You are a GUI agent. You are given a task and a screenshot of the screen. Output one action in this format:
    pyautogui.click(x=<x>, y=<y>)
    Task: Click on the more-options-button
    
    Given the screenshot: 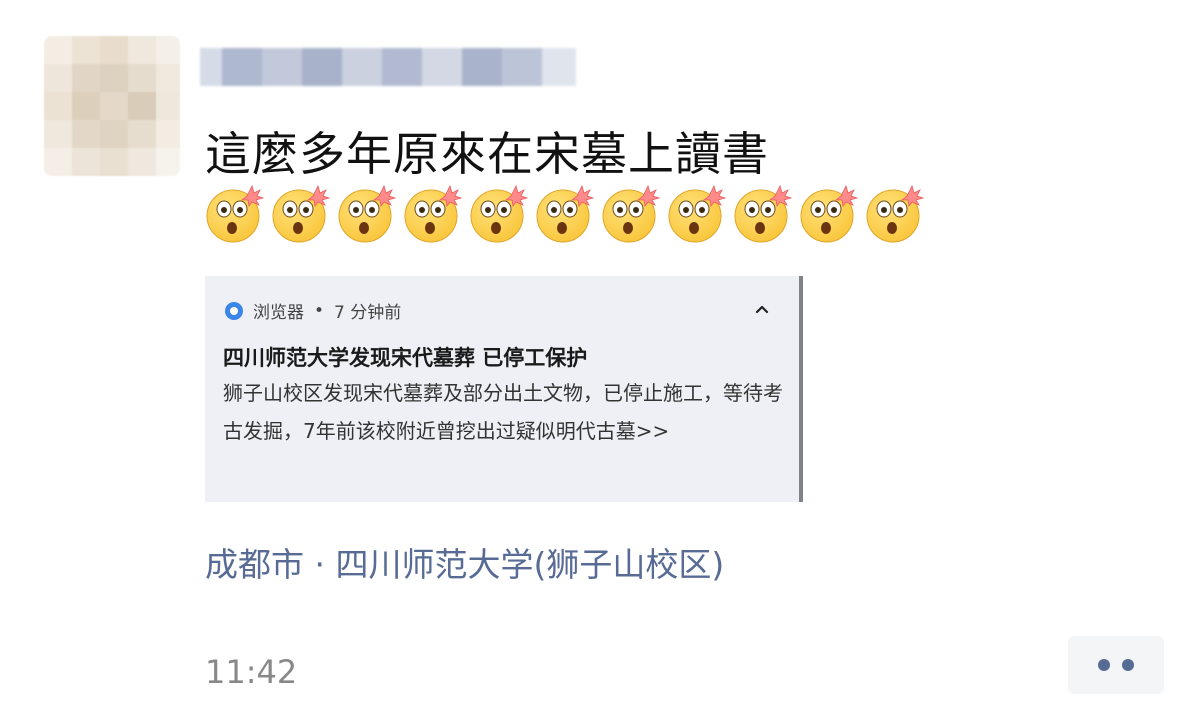 What is the action you would take?
    pyautogui.click(x=1116, y=665)
    